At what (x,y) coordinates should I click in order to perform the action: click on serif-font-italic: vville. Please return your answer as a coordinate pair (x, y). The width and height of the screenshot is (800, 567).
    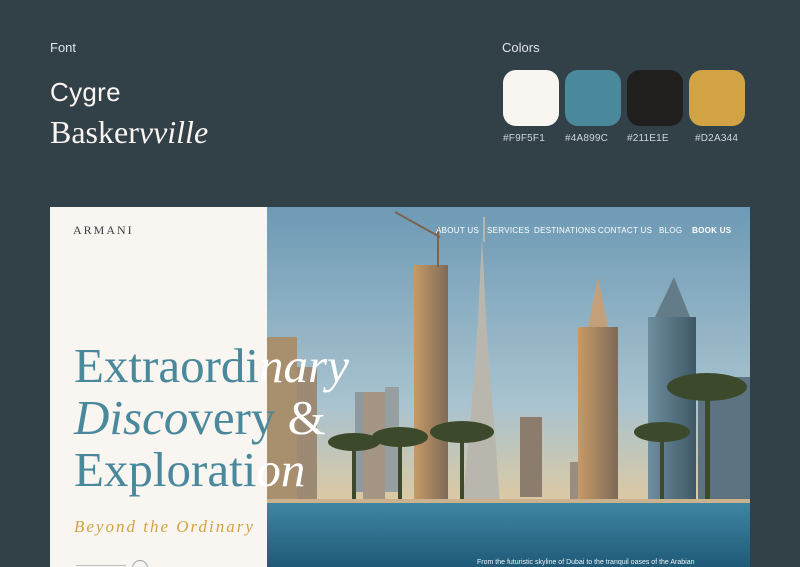
    Looking at the image, I should click on (173, 132).